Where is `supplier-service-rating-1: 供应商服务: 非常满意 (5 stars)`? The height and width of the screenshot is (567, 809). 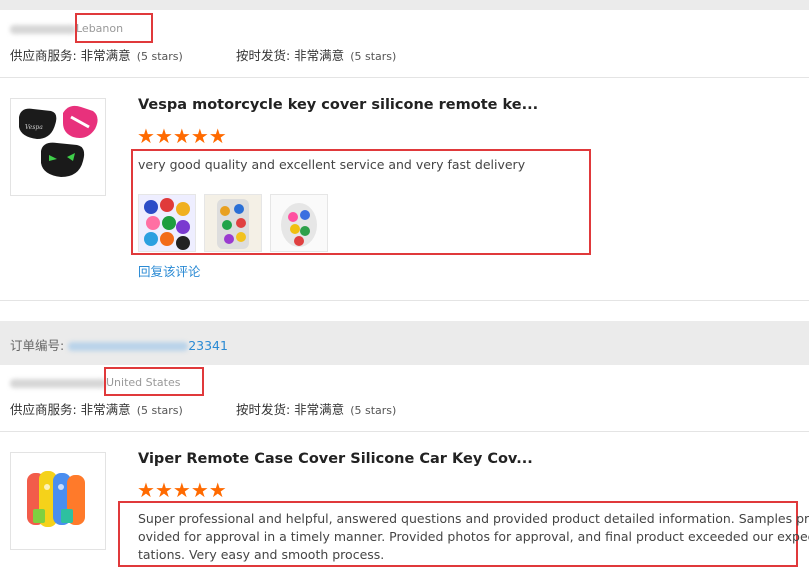 supplier-service-rating-1: 供应商服务: 非常满意 (5 stars) is located at coordinates (96, 54).